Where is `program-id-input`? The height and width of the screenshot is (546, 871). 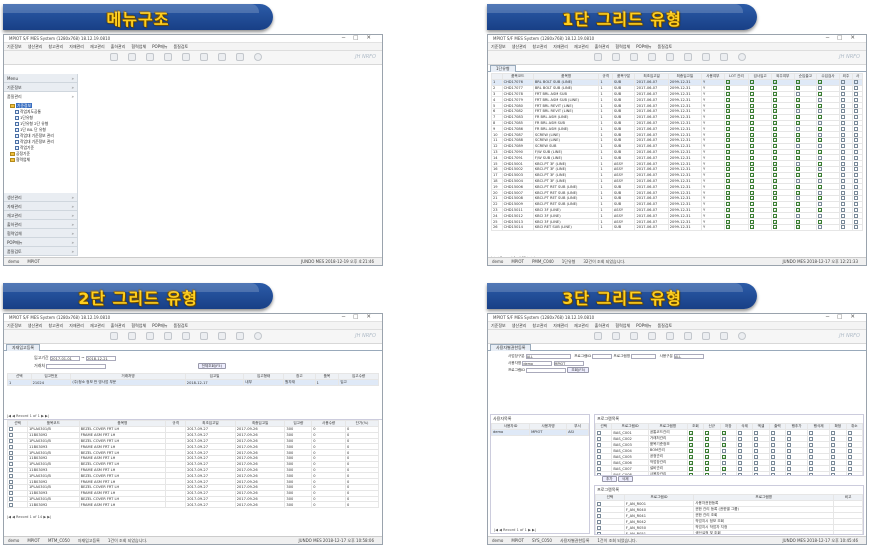 program-id-input is located at coordinates (602, 356).